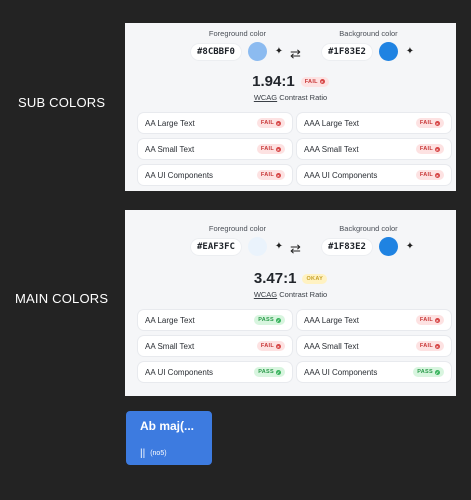 This screenshot has width=471, height=500. I want to click on contrast-ratio: 3.47:1 OKAY, so click(290, 278).